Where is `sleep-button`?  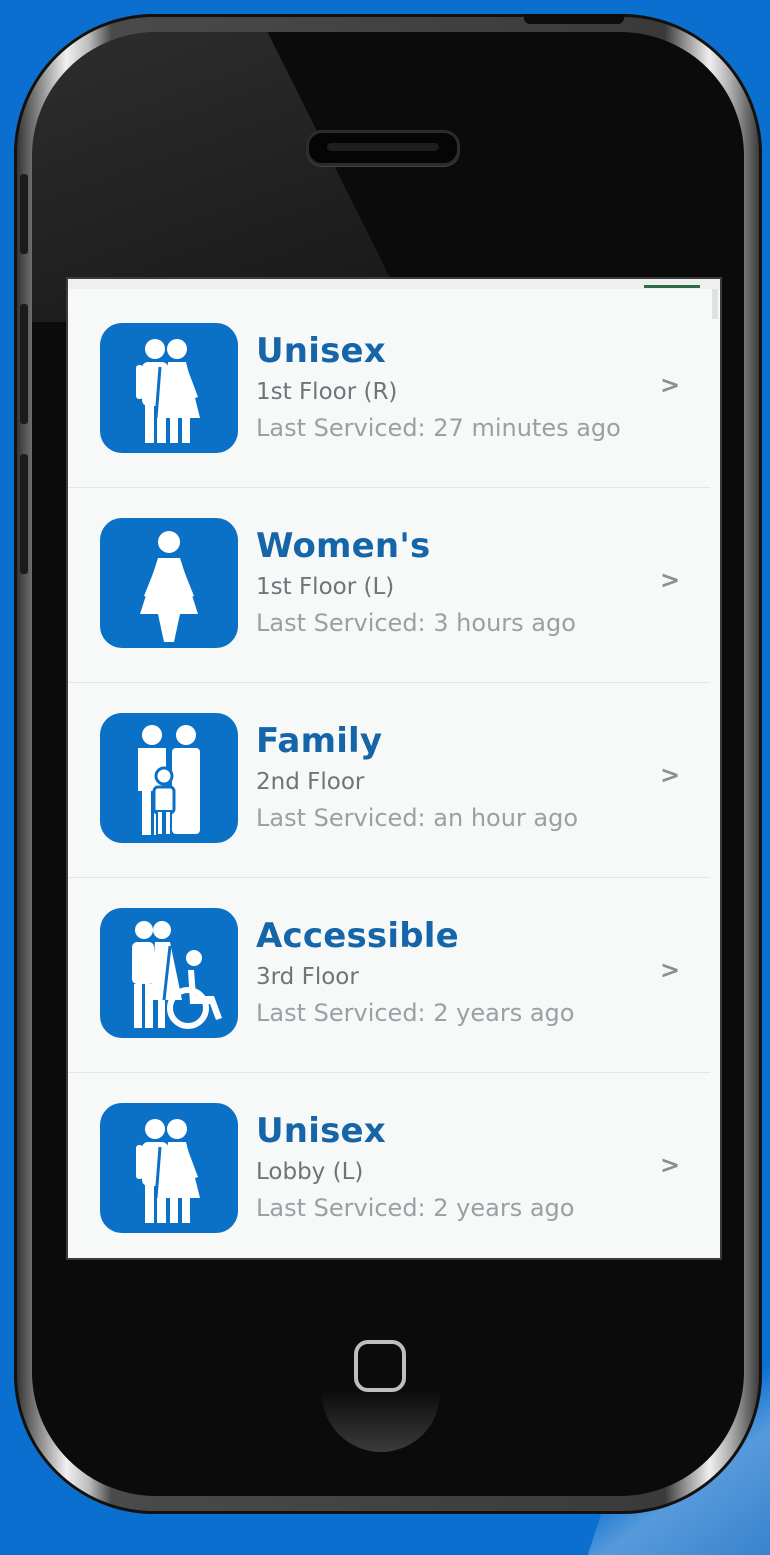
sleep-button is located at coordinates (574, 19).